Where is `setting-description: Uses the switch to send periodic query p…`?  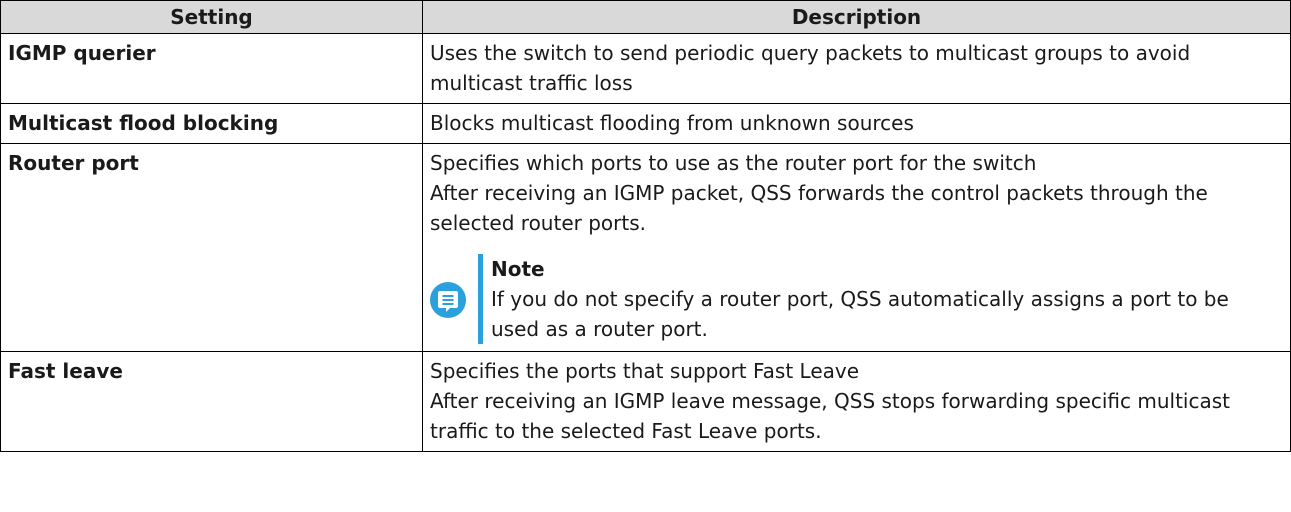 setting-description: Uses the switch to send periodic query p… is located at coordinates (856, 68).